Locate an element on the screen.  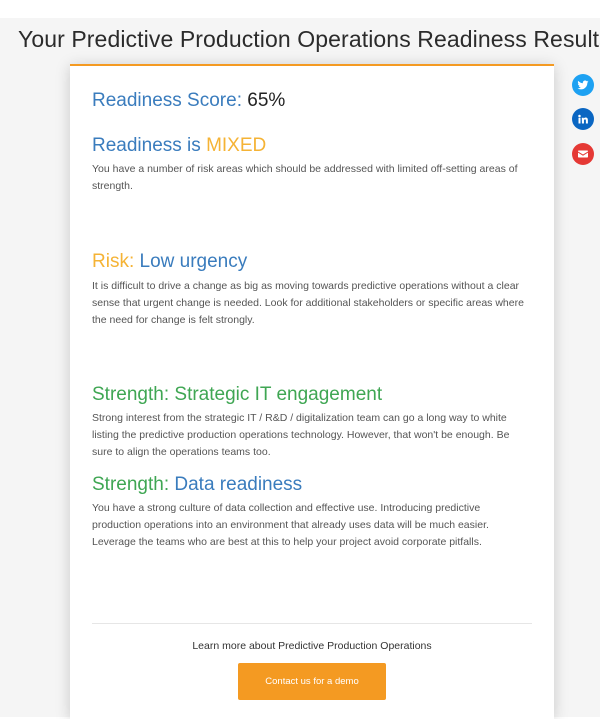
result-type: Risk: is located at coordinates (113, 261).